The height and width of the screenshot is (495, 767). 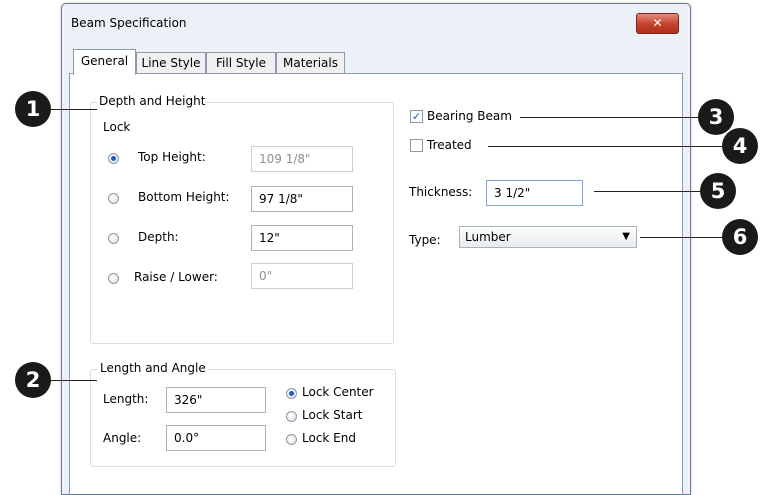 I want to click on bottom-height-radio, so click(x=113, y=198).